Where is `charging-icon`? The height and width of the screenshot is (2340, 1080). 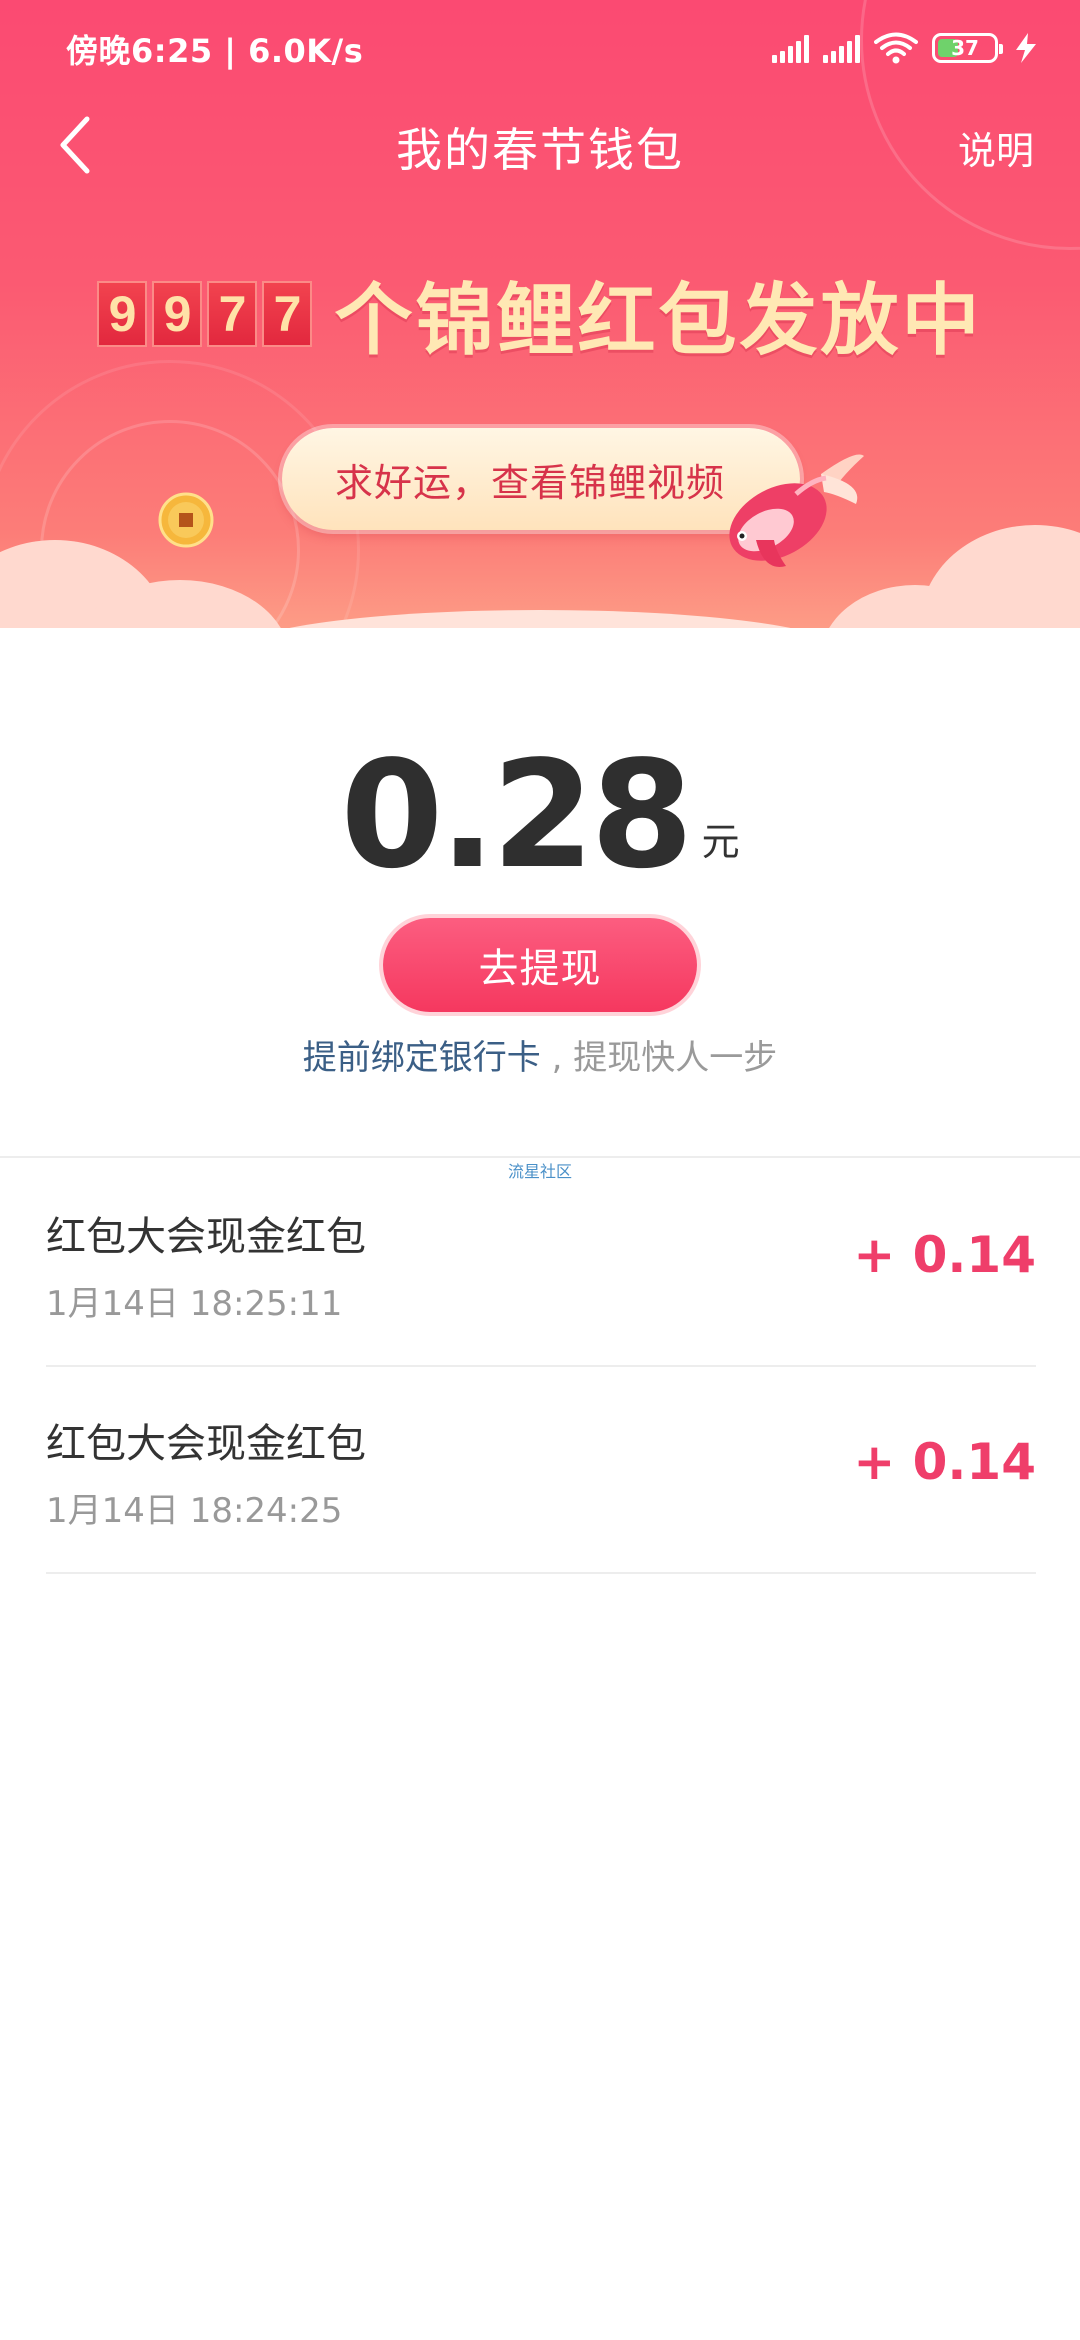
charging-icon is located at coordinates (1026, 48).